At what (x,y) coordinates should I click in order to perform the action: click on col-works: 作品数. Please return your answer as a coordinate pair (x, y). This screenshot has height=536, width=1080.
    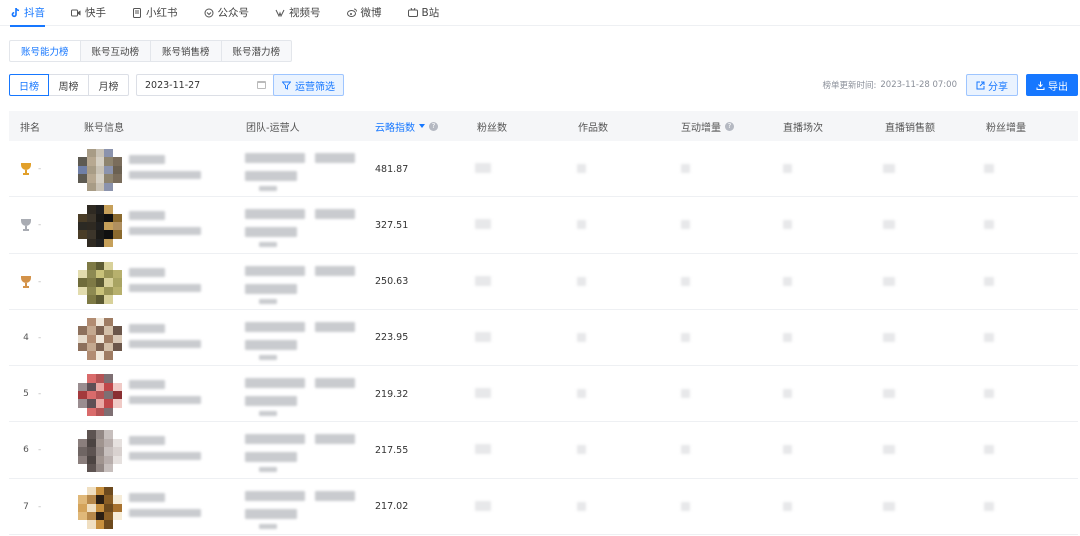
    Looking at the image, I should click on (593, 128).